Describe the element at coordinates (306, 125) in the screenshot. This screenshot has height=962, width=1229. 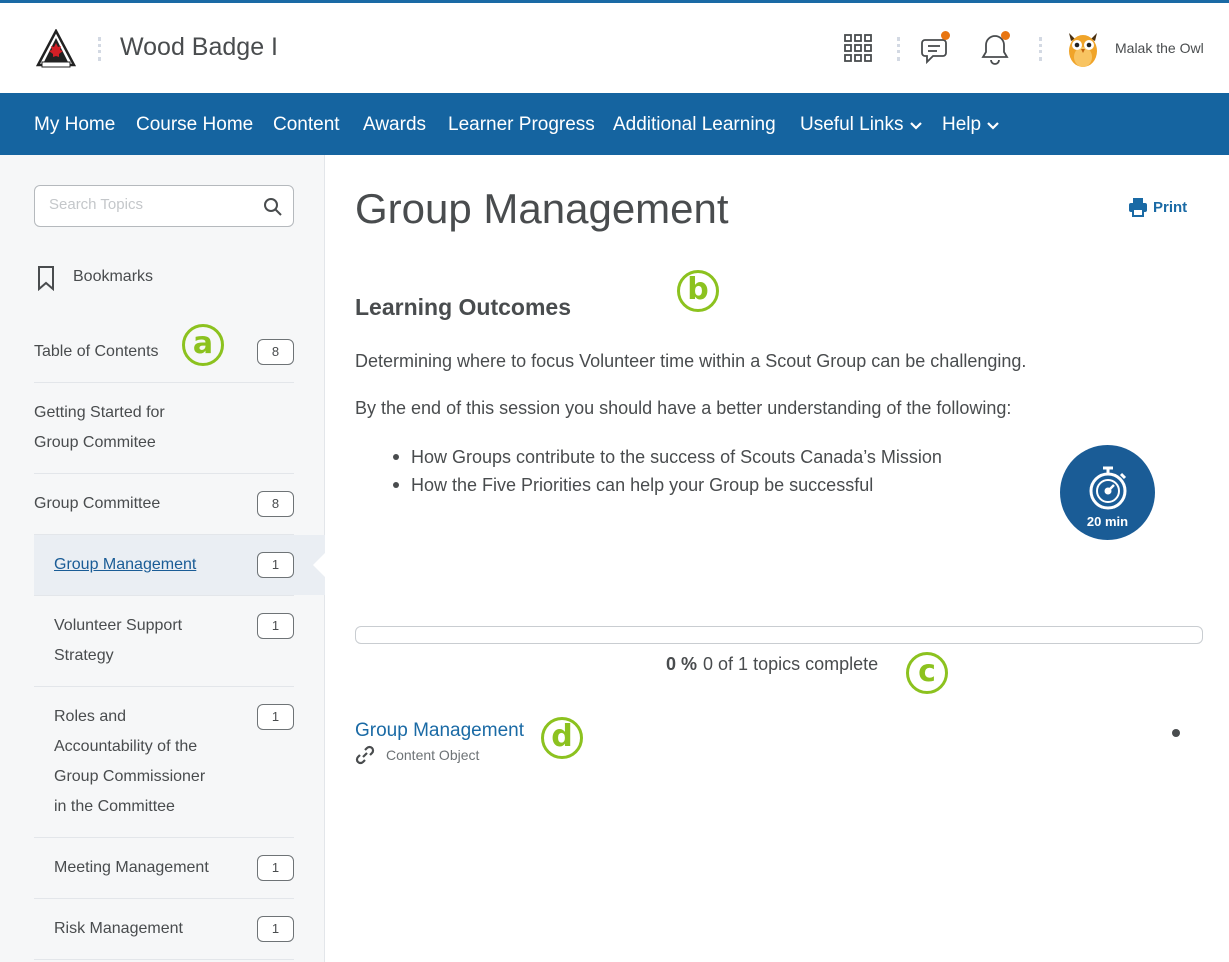
I see `nav-content: Content` at that location.